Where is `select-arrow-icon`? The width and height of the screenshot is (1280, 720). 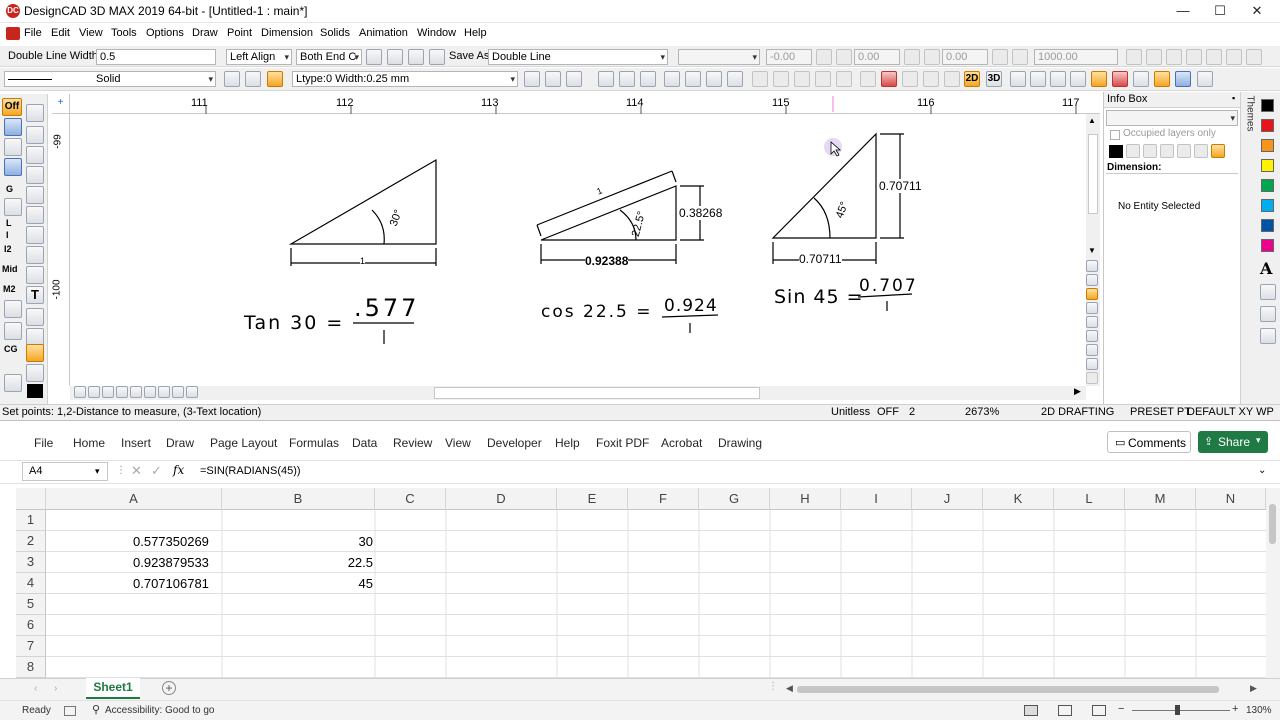 select-arrow-icon is located at coordinates (35, 113).